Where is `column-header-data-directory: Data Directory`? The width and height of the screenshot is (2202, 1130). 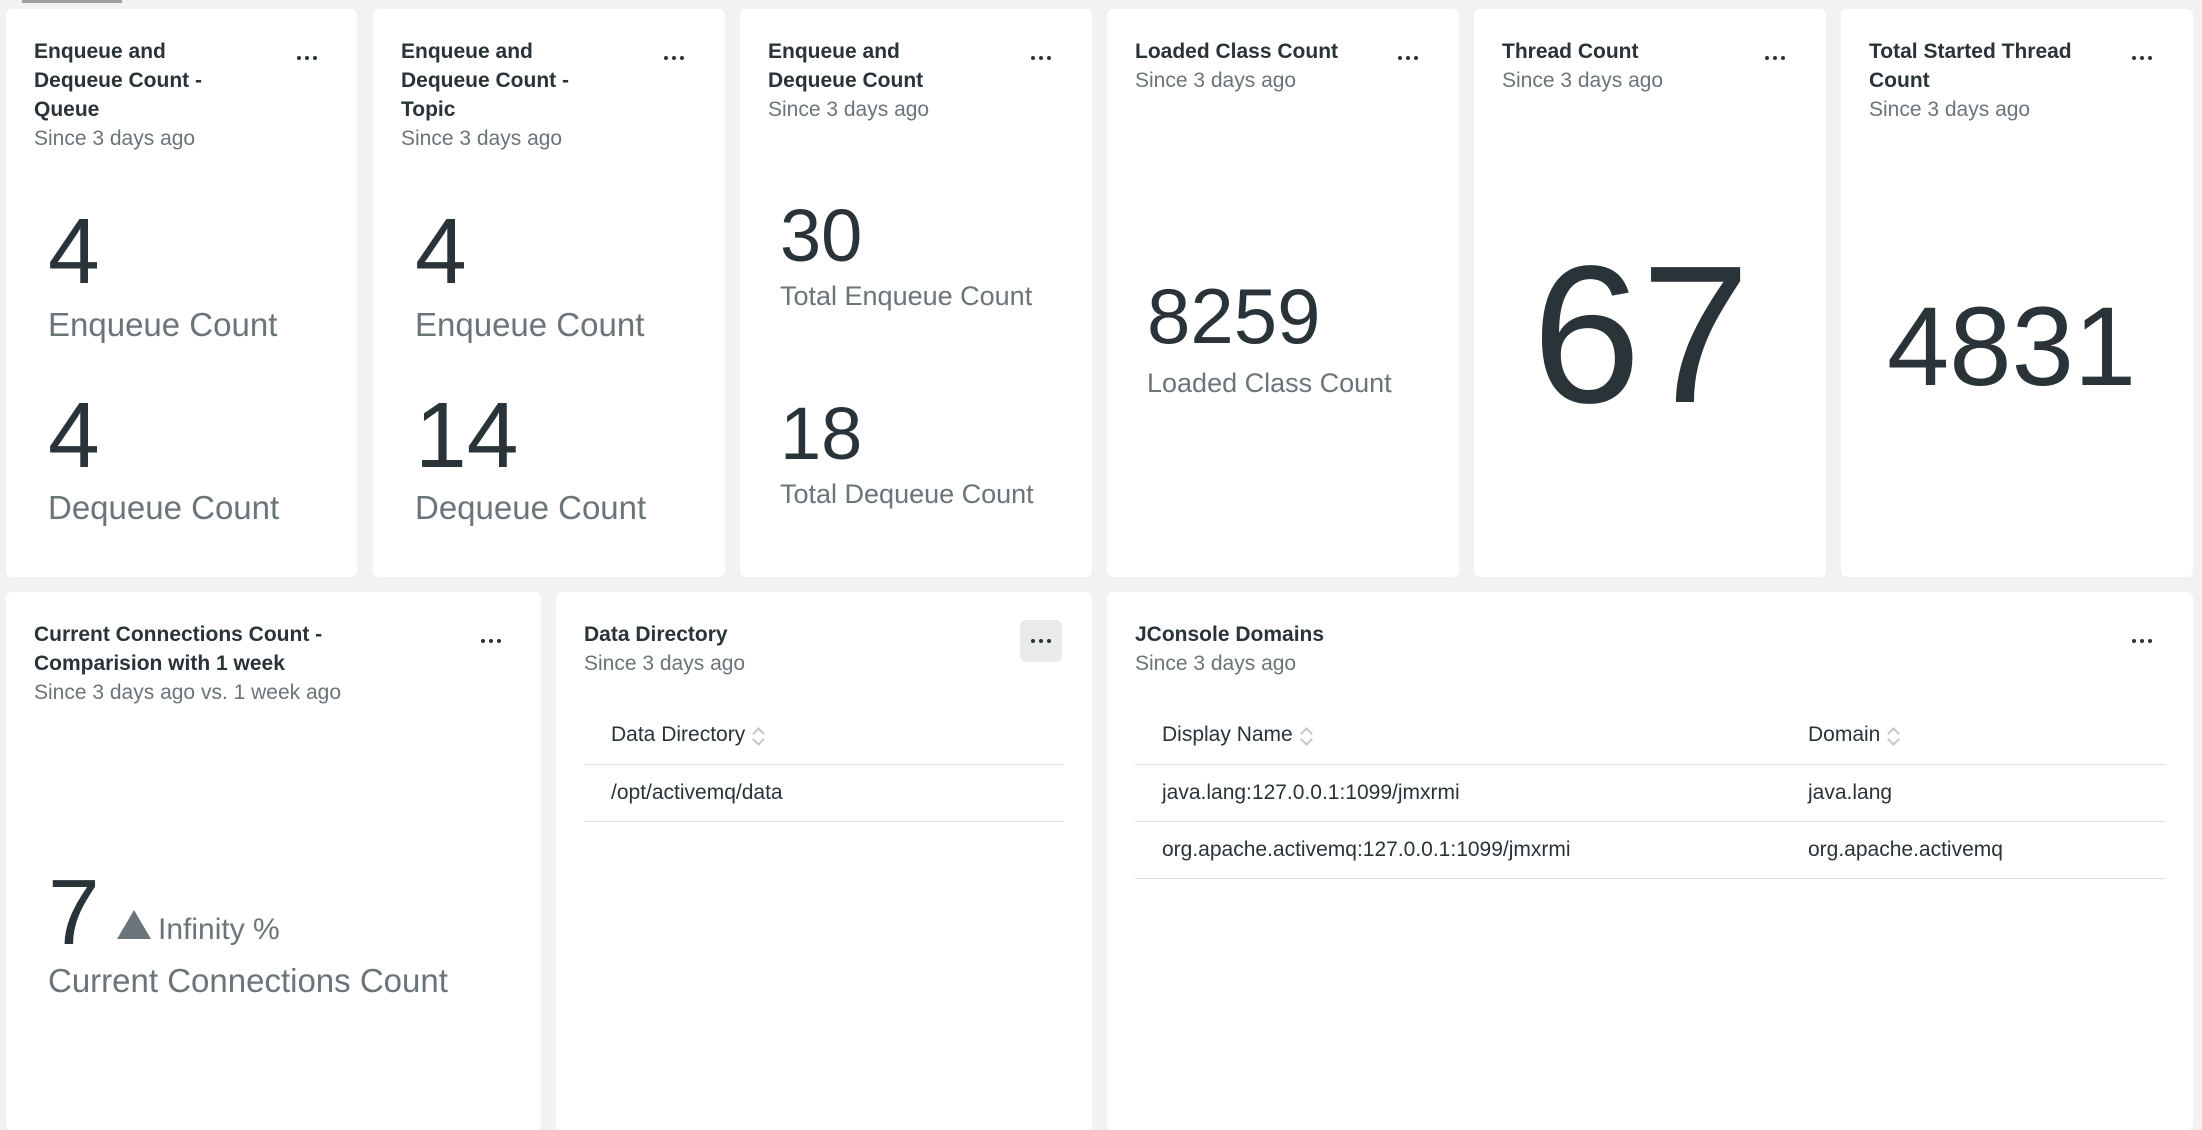 column-header-data-directory: Data Directory is located at coordinates (824, 736).